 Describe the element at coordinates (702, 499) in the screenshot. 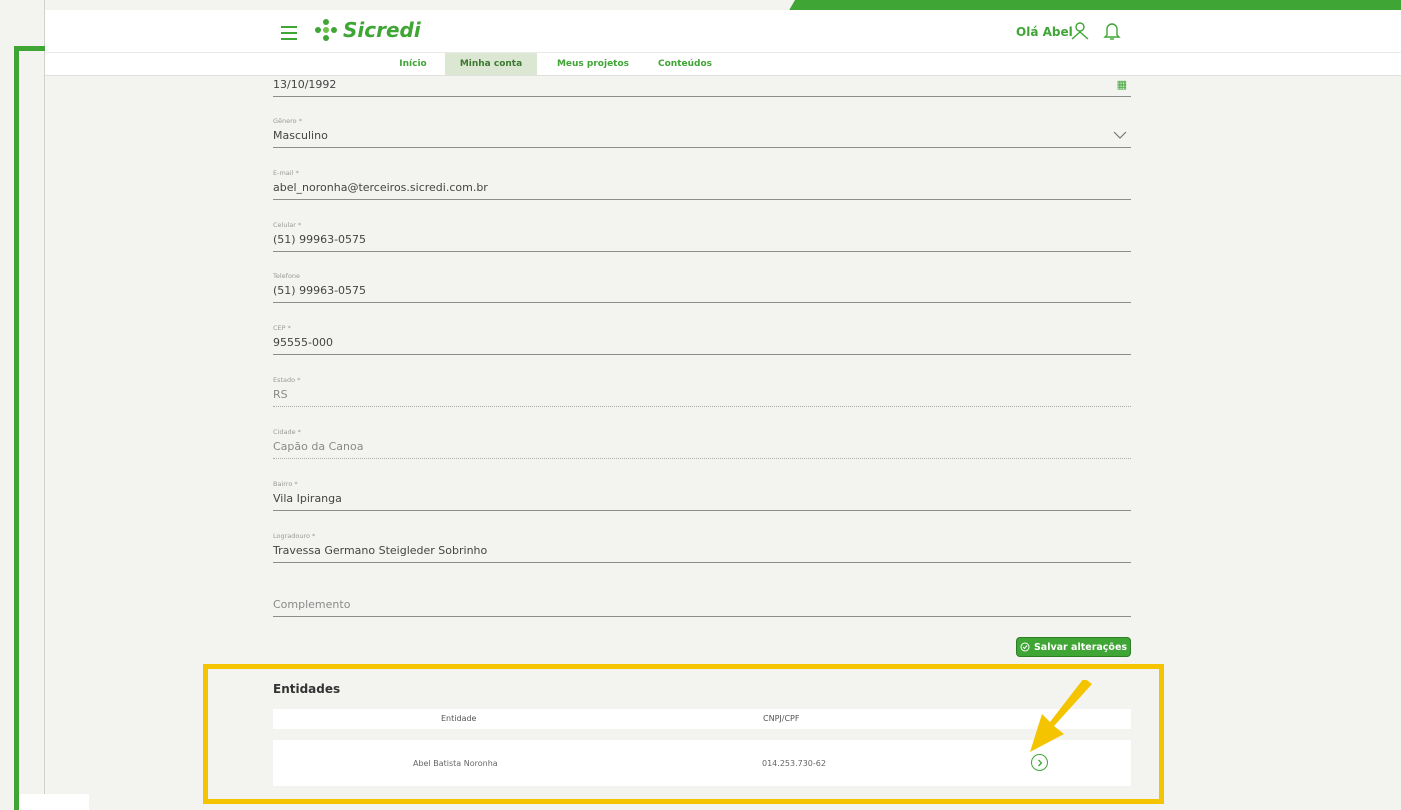

I see `district-value: Vila Ipiranga` at that location.